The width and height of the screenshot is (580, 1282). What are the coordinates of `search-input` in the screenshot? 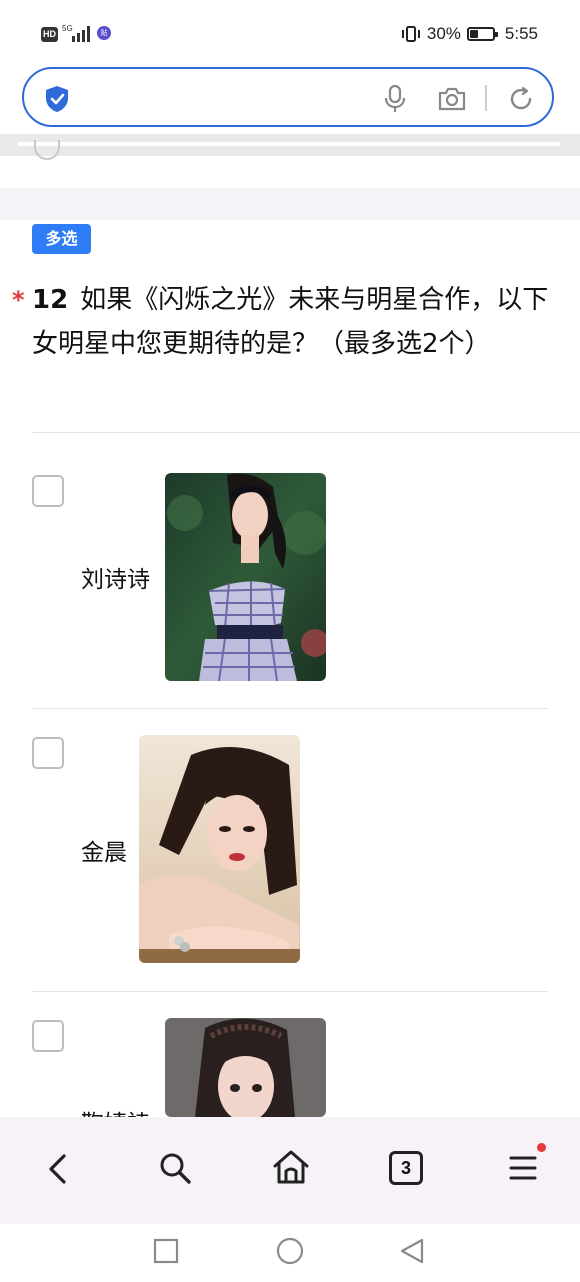 It's located at (227, 98).